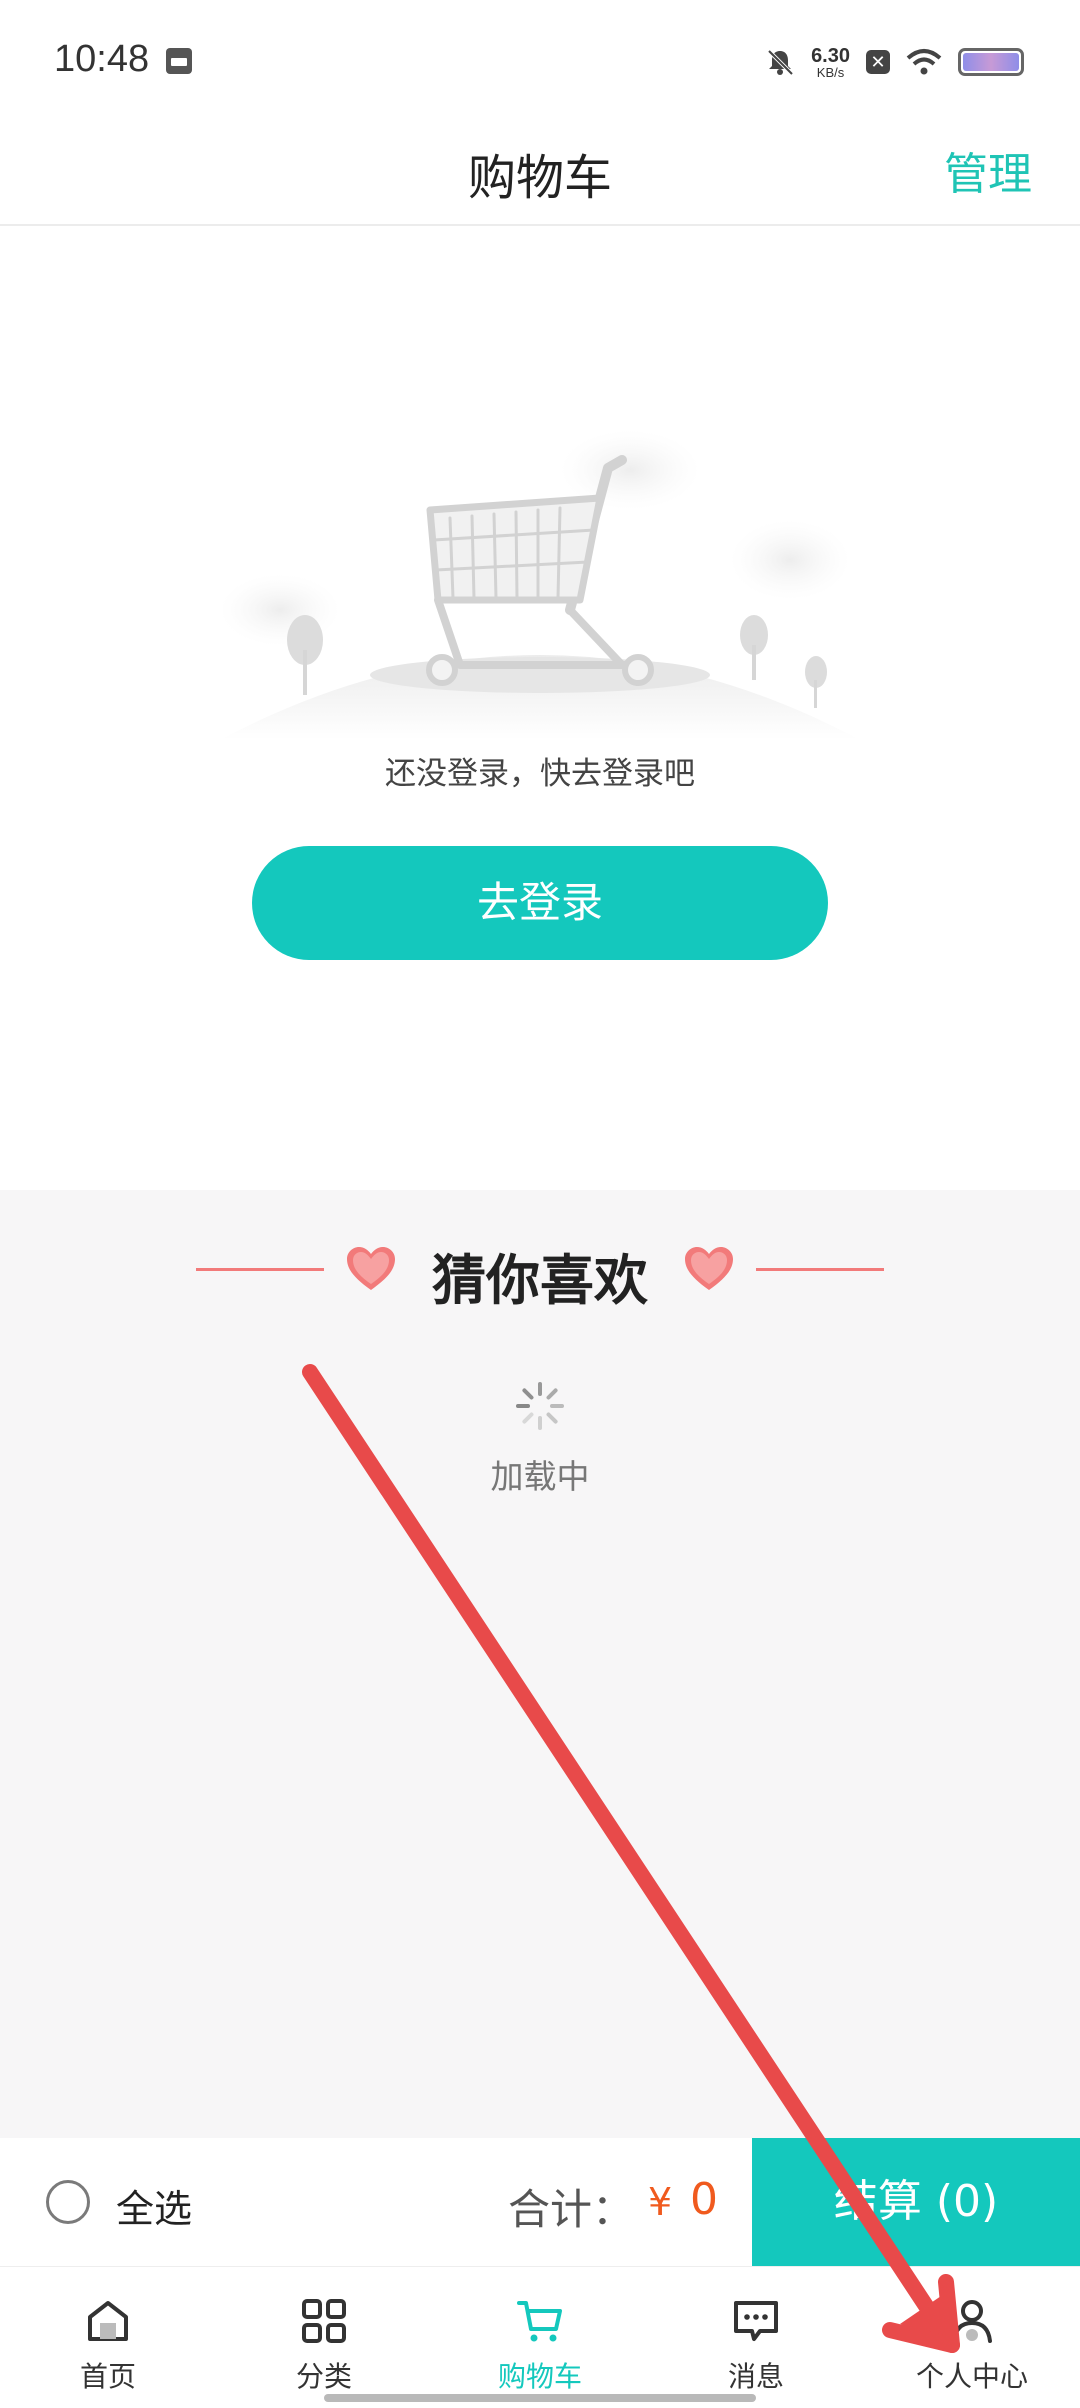  What do you see at coordinates (916, 2202) in the screenshot?
I see `checkout-button: 结算 (0)` at bounding box center [916, 2202].